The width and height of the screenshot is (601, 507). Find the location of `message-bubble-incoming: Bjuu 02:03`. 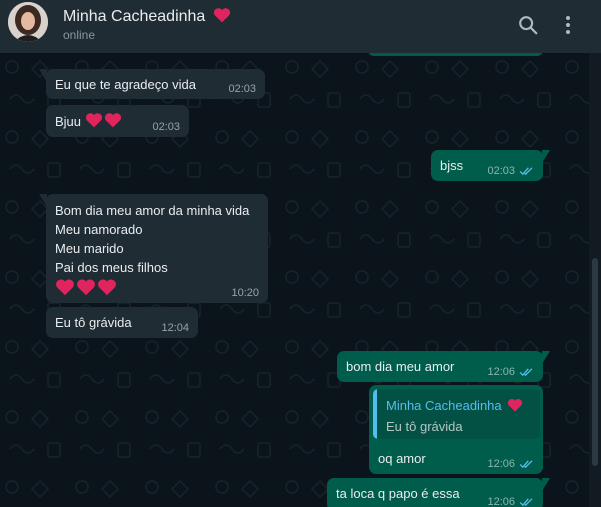

message-bubble-incoming: Bjuu 02:03 is located at coordinates (117, 121).